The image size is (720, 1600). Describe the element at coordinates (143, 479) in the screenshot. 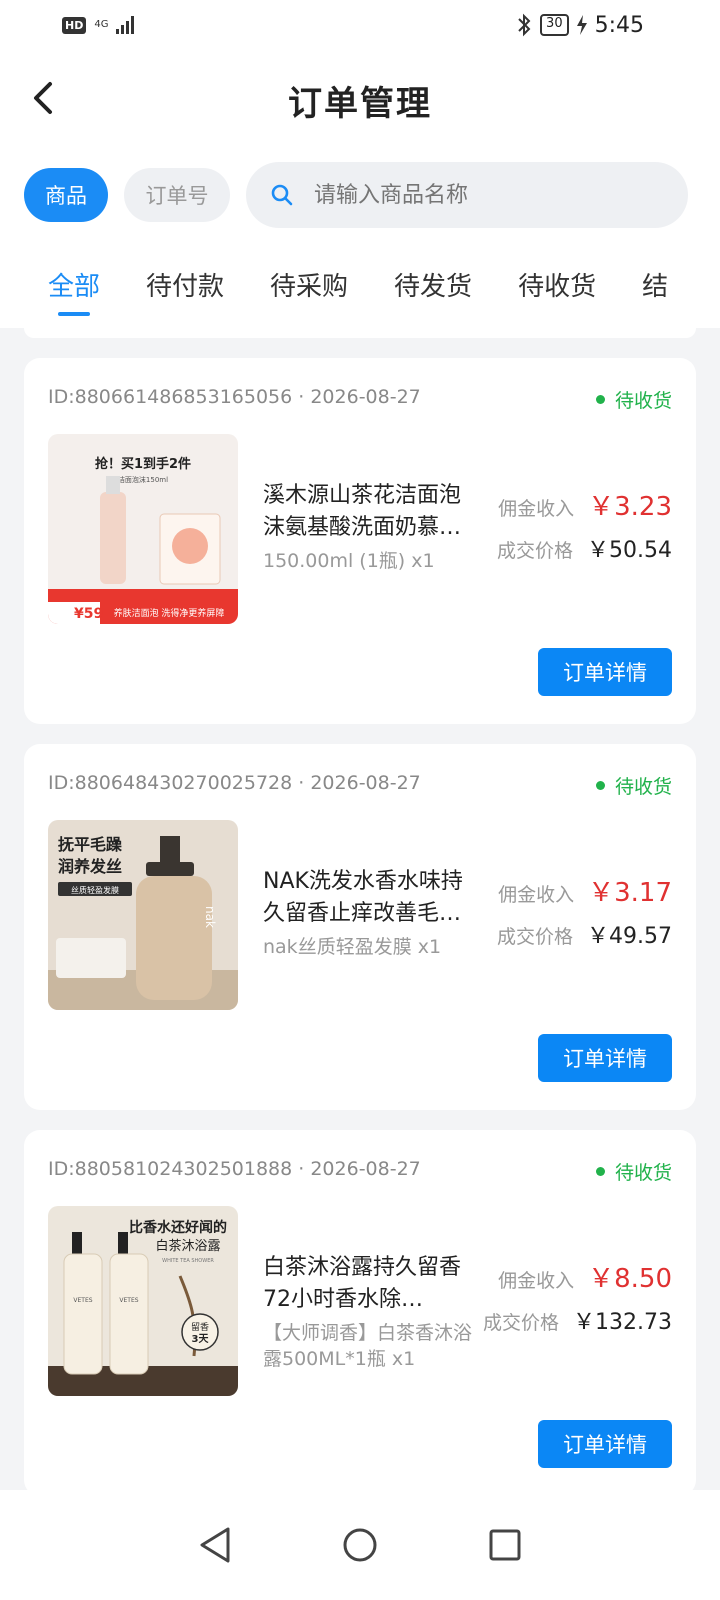

I see `promo-subtitle: 洁面泡沫150ml` at that location.